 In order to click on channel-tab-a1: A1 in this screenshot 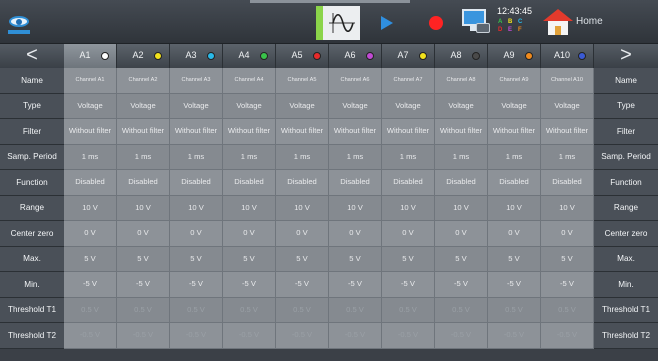, I will do `click(90, 56)`.